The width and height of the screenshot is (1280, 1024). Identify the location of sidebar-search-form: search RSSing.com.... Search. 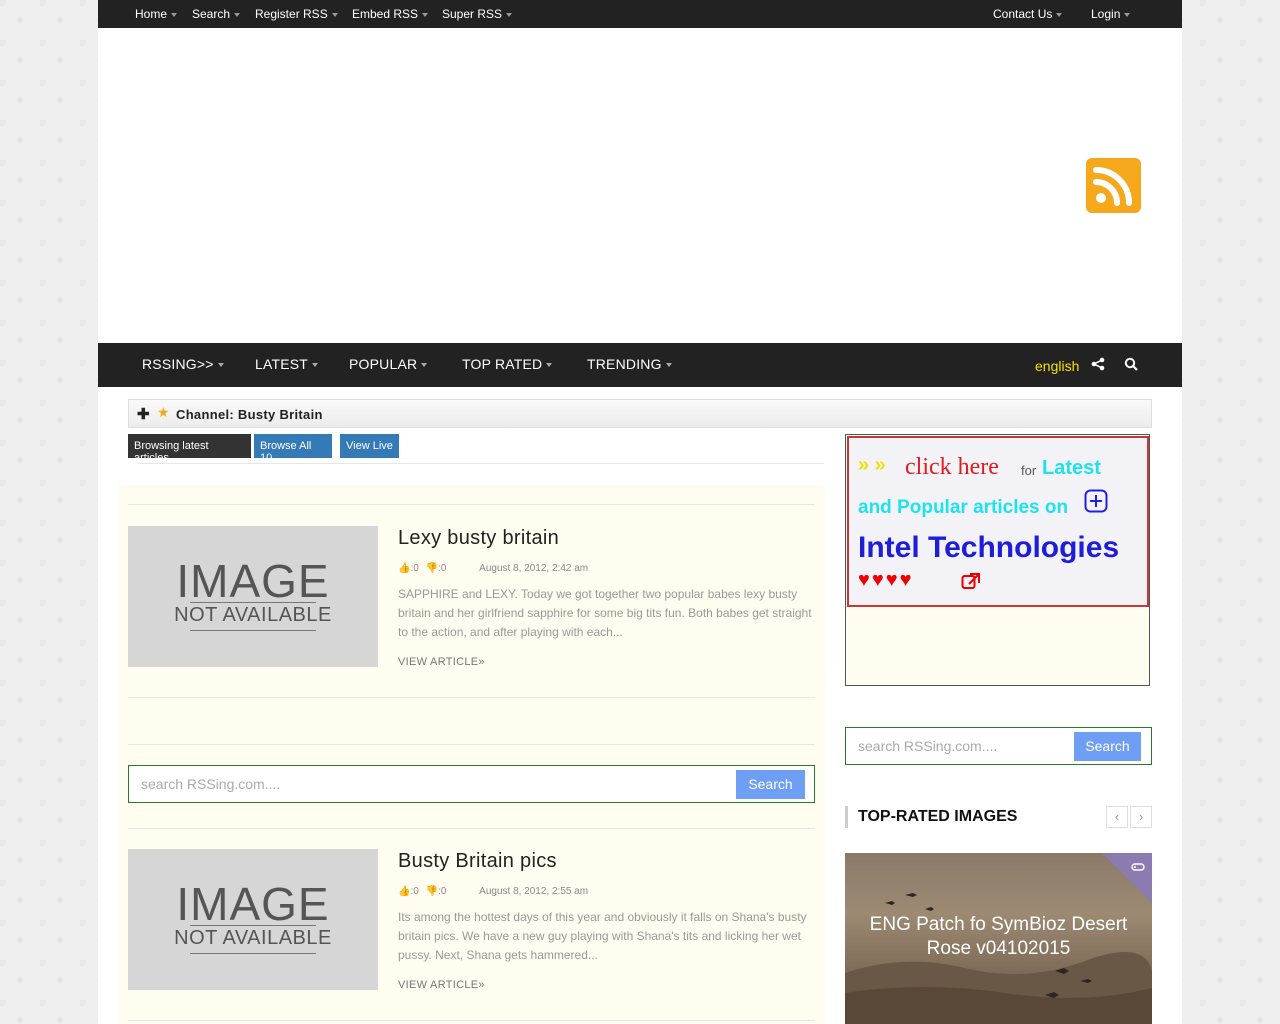
(998, 746).